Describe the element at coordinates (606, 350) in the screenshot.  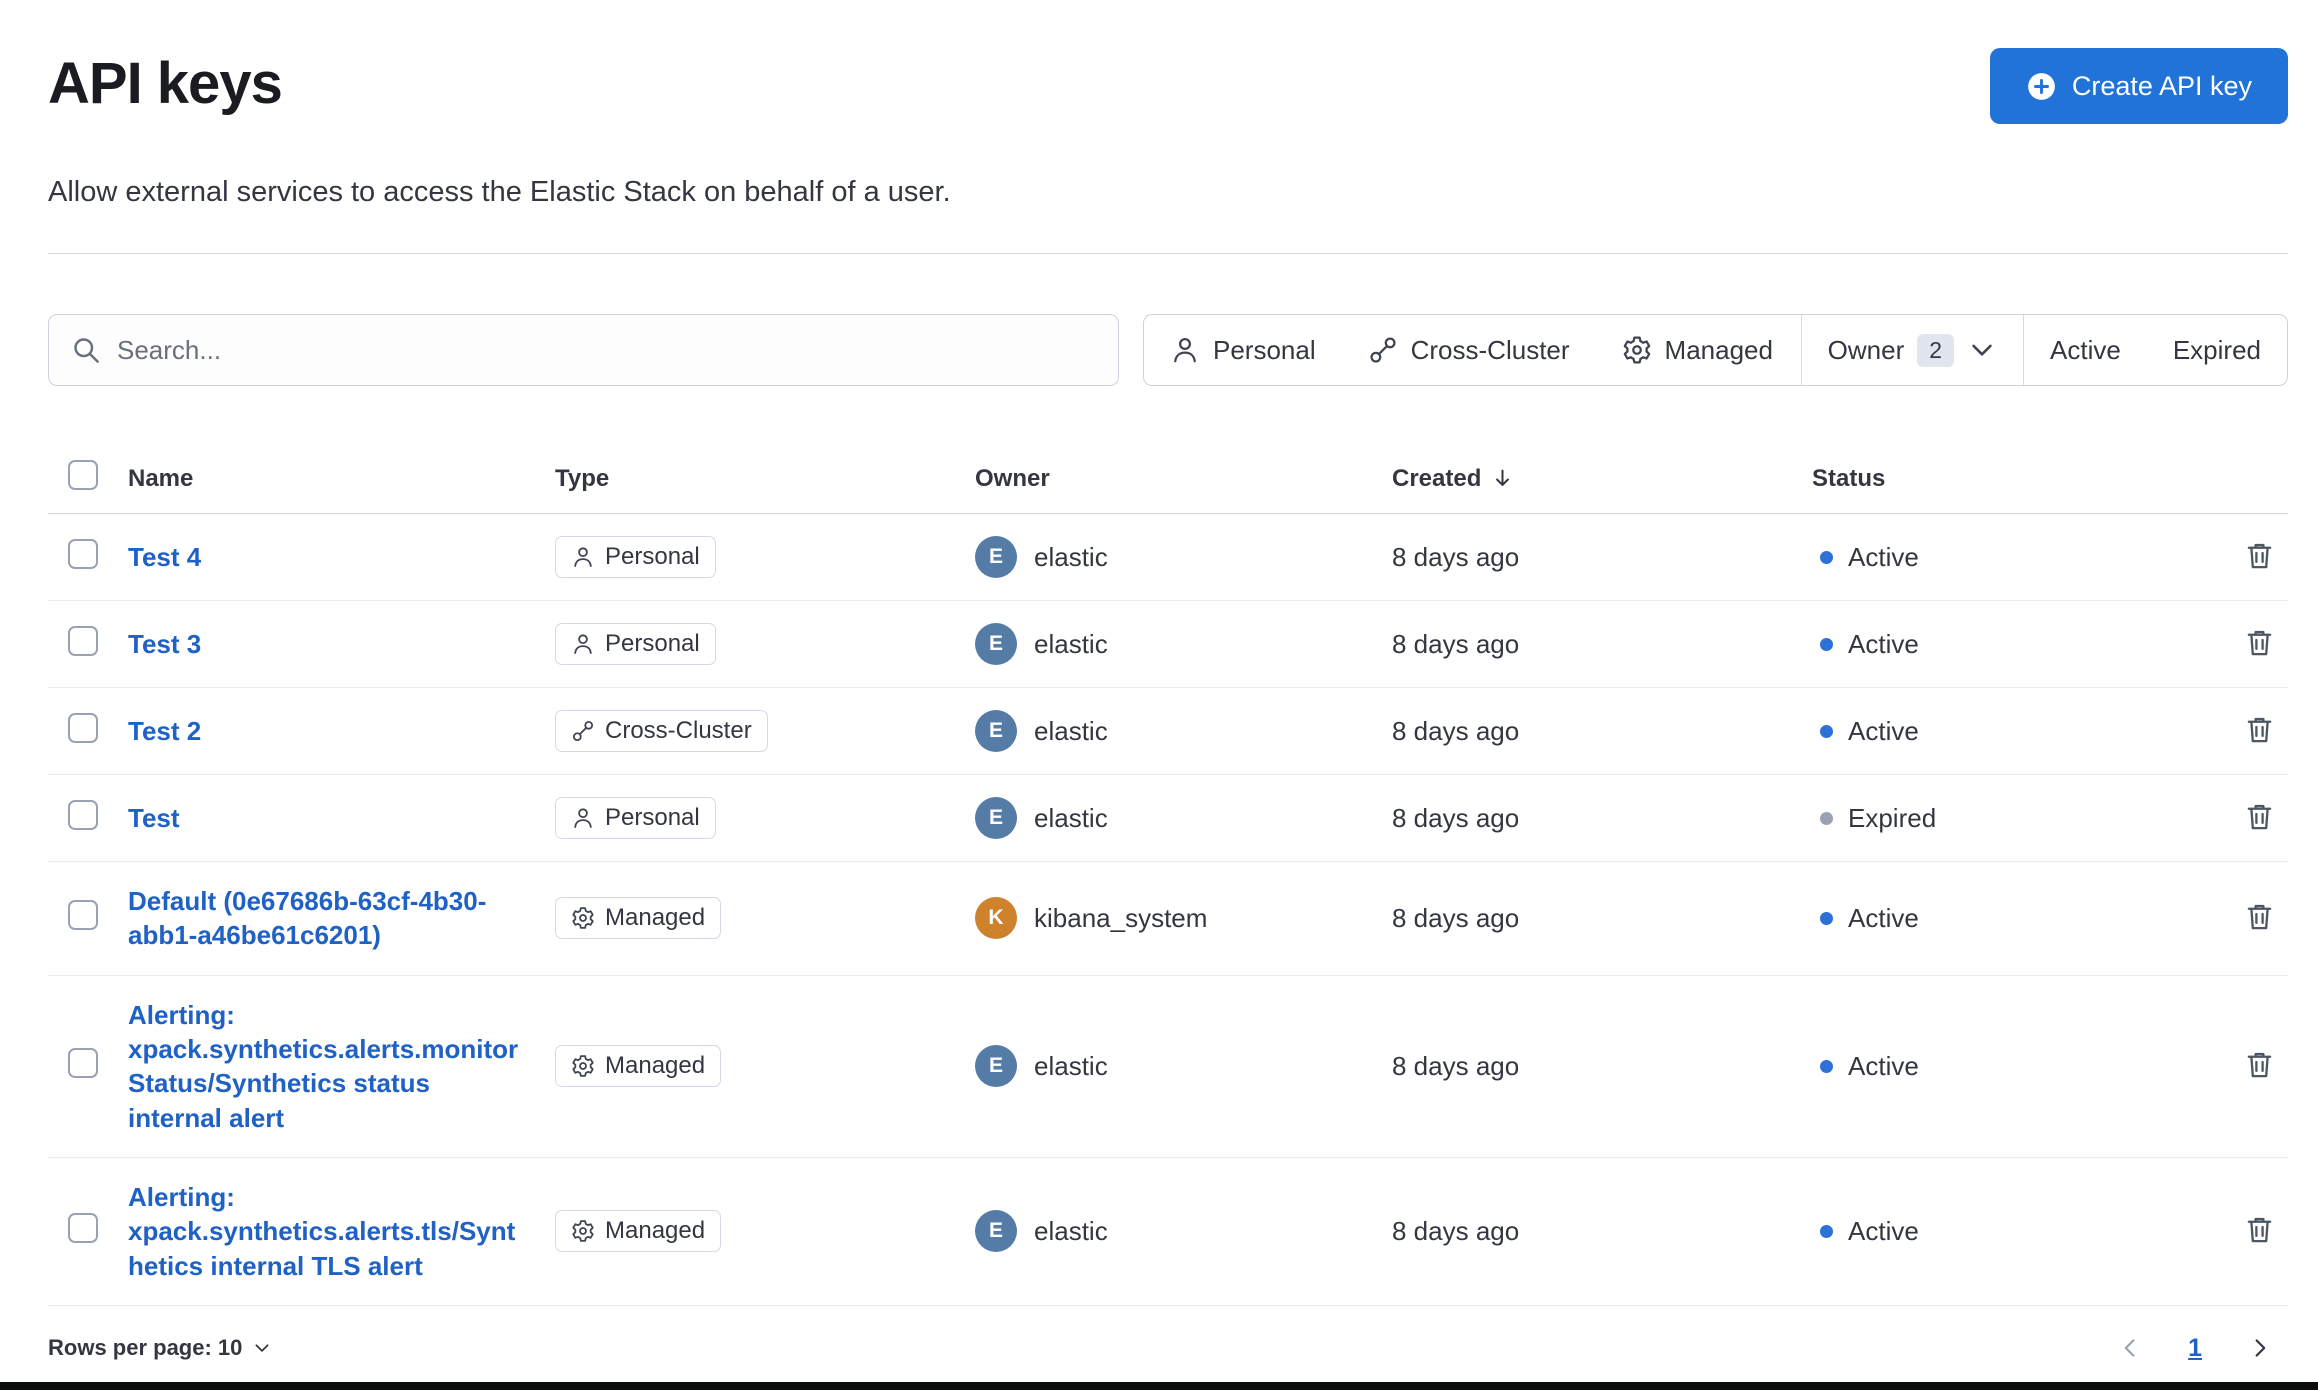
I see `search-input` at that location.